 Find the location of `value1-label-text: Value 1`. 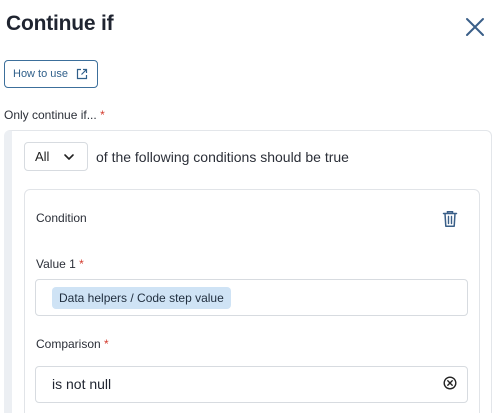

value1-label-text: Value 1 is located at coordinates (56, 264).